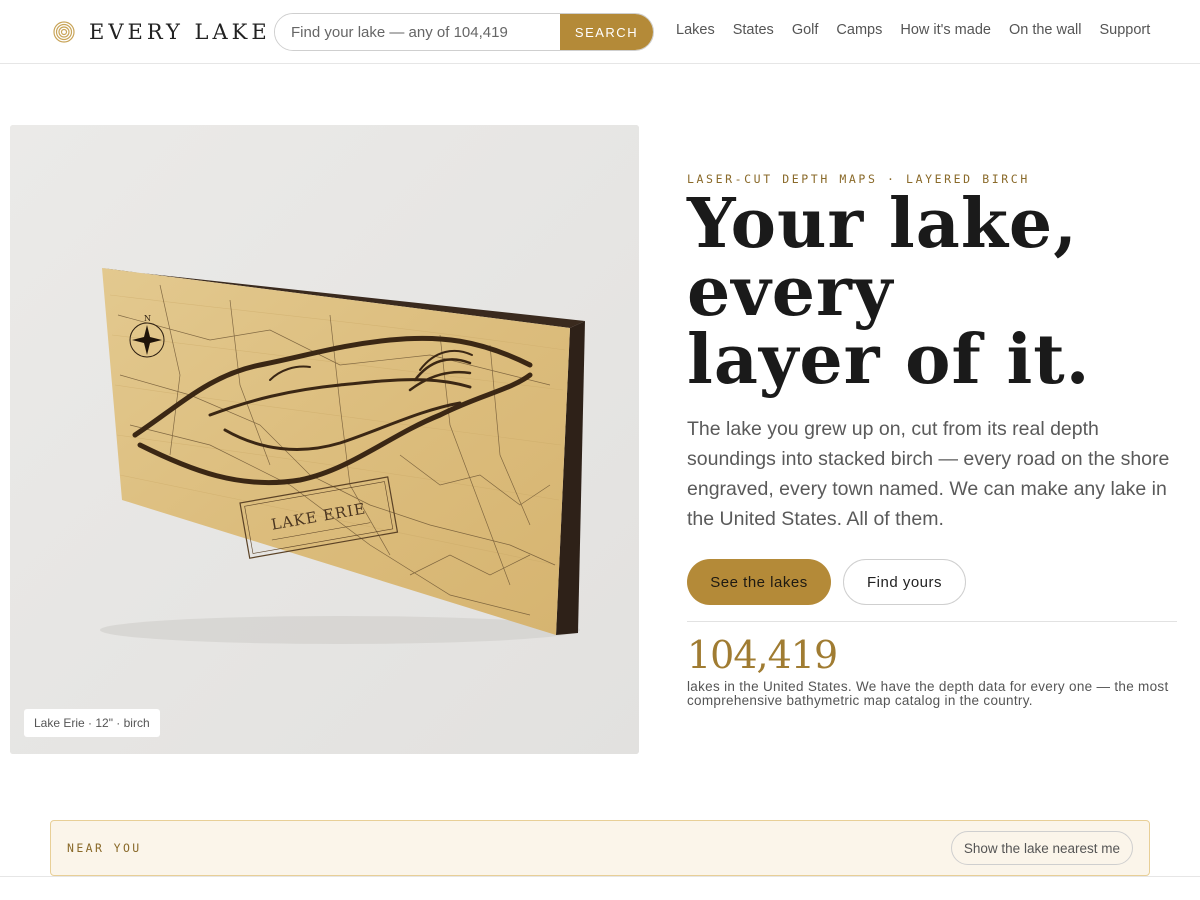 This screenshot has width=1200, height=900. I want to click on hero-headline: Your lake, every layer of it., so click(937, 292).